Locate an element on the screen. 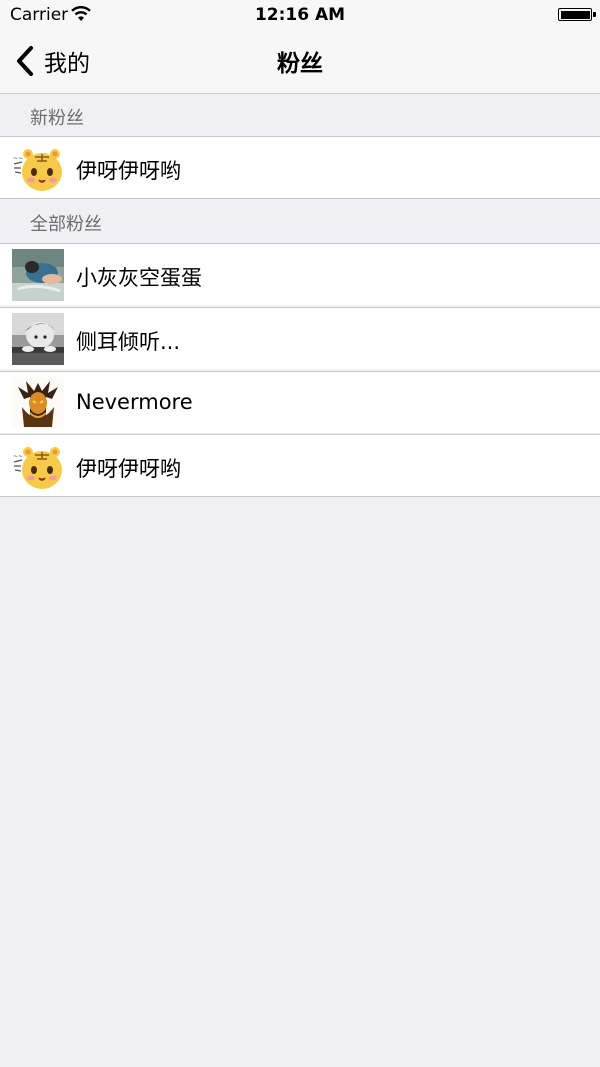  section-header-new: 新粉丝 is located at coordinates (300, 115).